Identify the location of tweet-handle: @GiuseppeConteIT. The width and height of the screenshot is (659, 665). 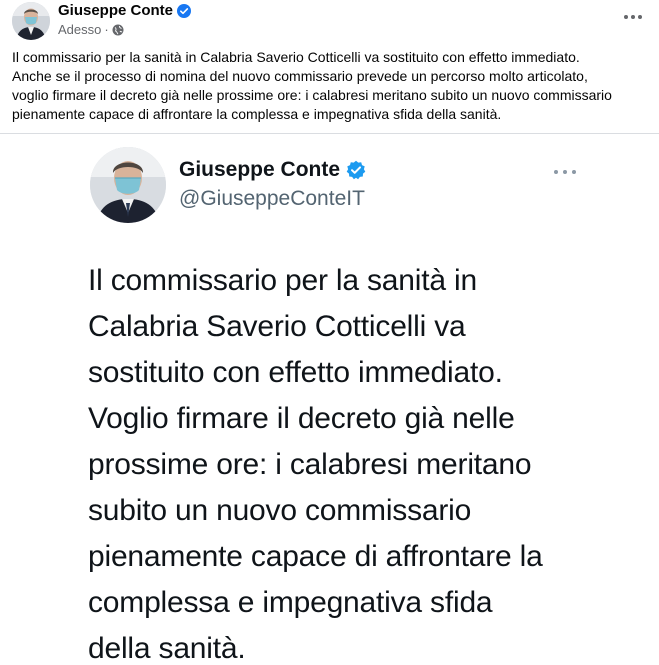
(272, 198).